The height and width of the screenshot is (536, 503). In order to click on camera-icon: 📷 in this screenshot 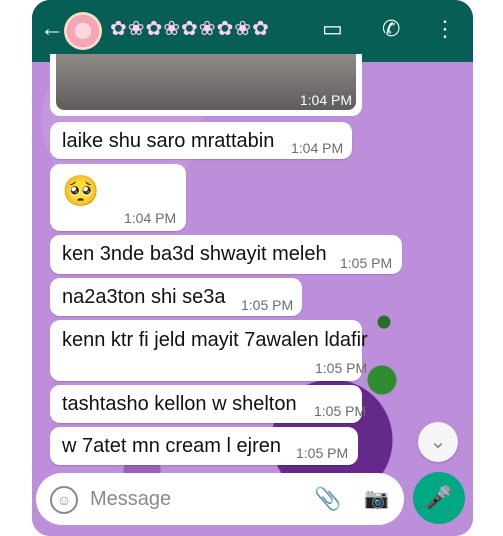, I will do `click(376, 498)`.